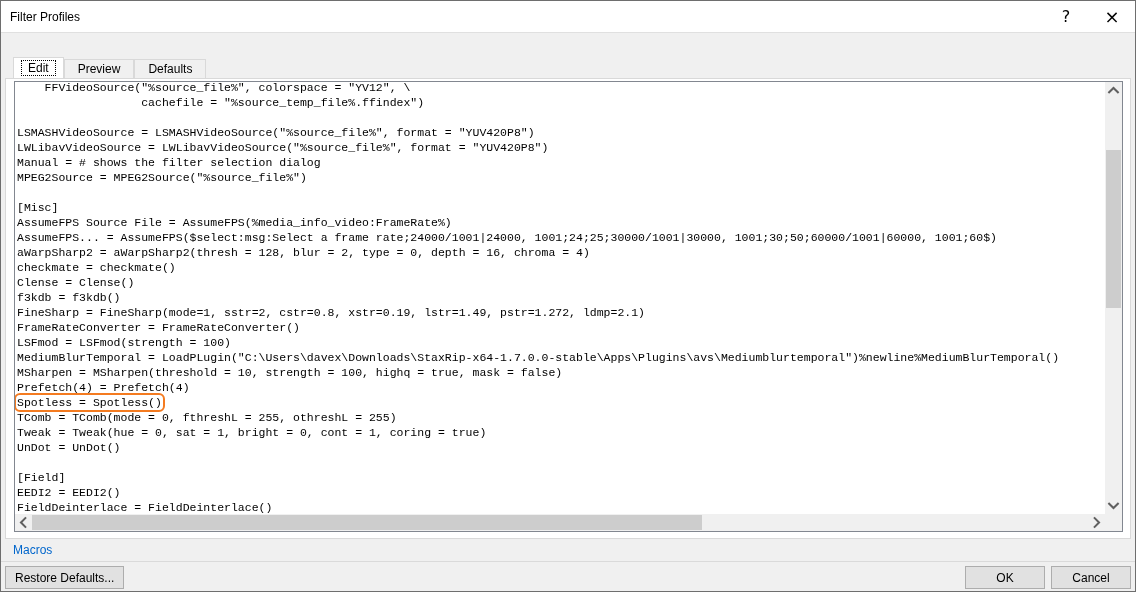 Image resolution: width=1136 pixels, height=592 pixels. What do you see at coordinates (234, 222) in the screenshot?
I see `code-line: AssumeFPS Source File = AssumeFPS(%media_info_video:FrameRate%)` at bounding box center [234, 222].